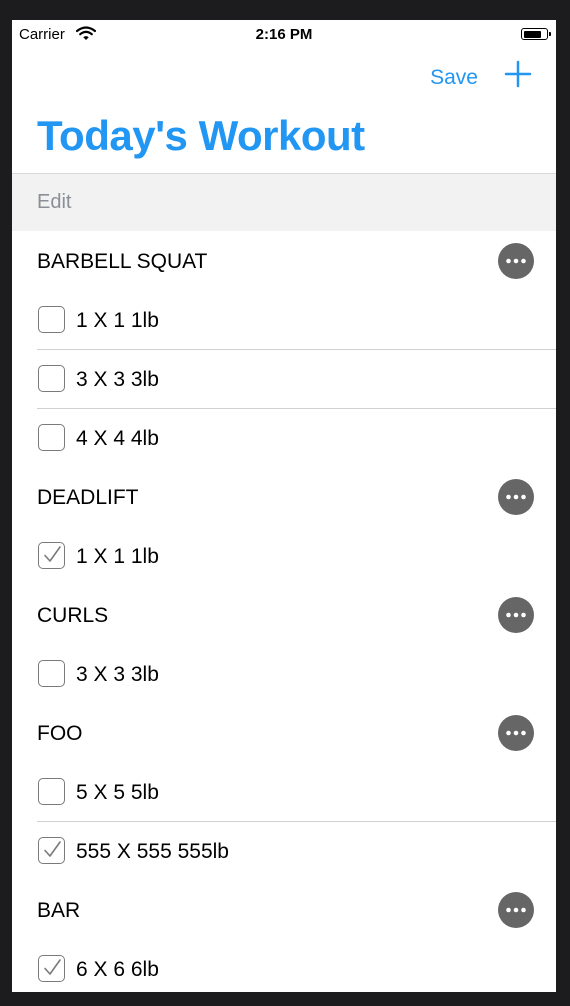  I want to click on set-label: 5 X 5 5lb, so click(117, 792).